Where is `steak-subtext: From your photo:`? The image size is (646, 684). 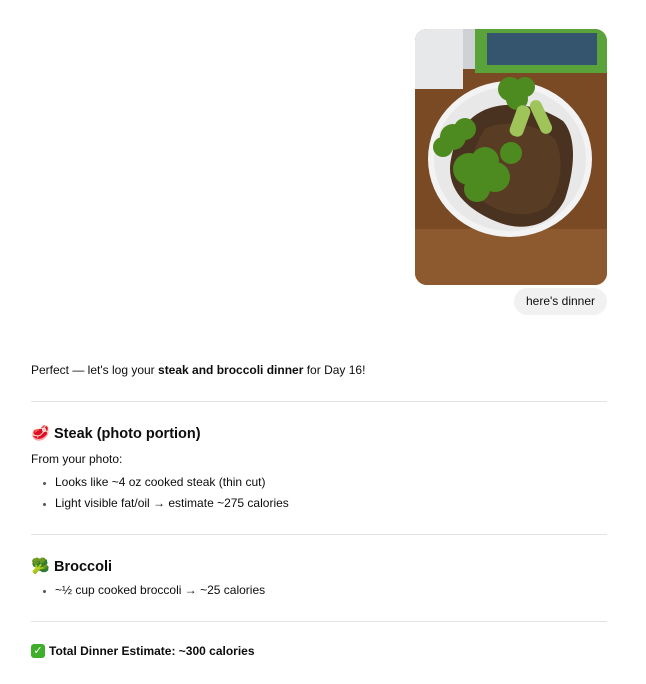
steak-subtext: From your photo: is located at coordinates (77, 459).